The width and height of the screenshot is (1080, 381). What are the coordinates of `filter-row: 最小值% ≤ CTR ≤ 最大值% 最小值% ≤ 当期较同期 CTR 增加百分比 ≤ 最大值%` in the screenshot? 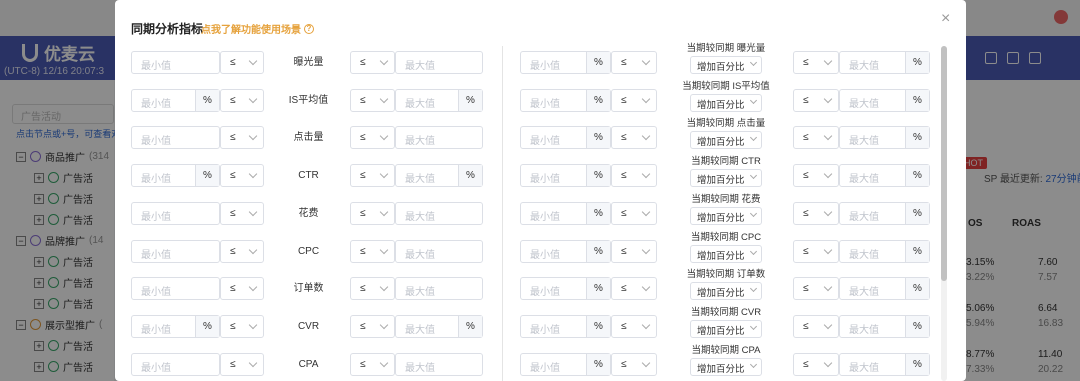 It's located at (535, 172).